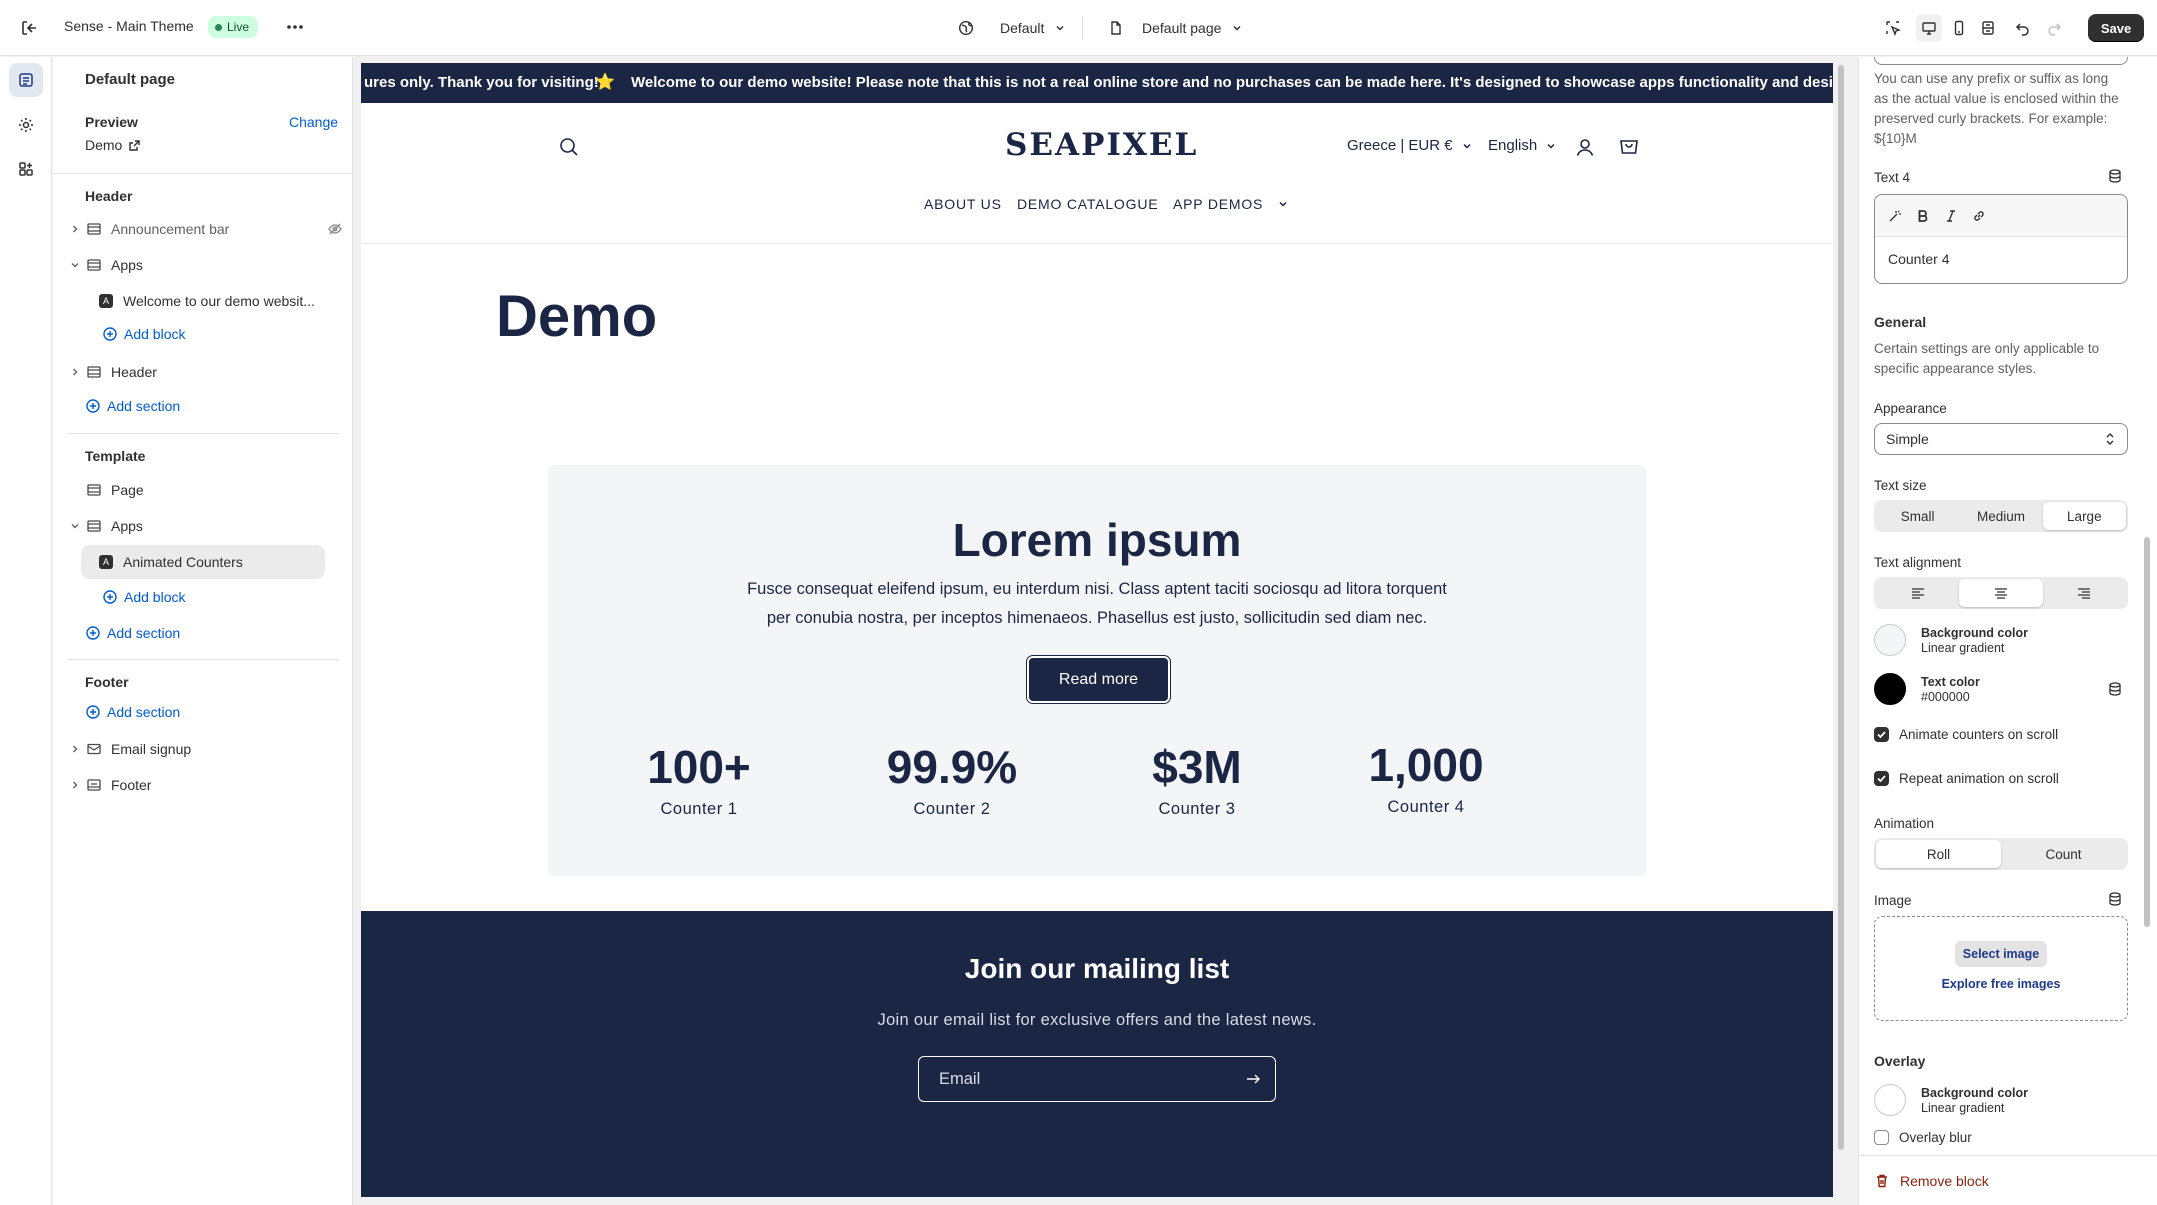  Describe the element at coordinates (2116, 28) in the screenshot. I see `save-button: Save` at that location.